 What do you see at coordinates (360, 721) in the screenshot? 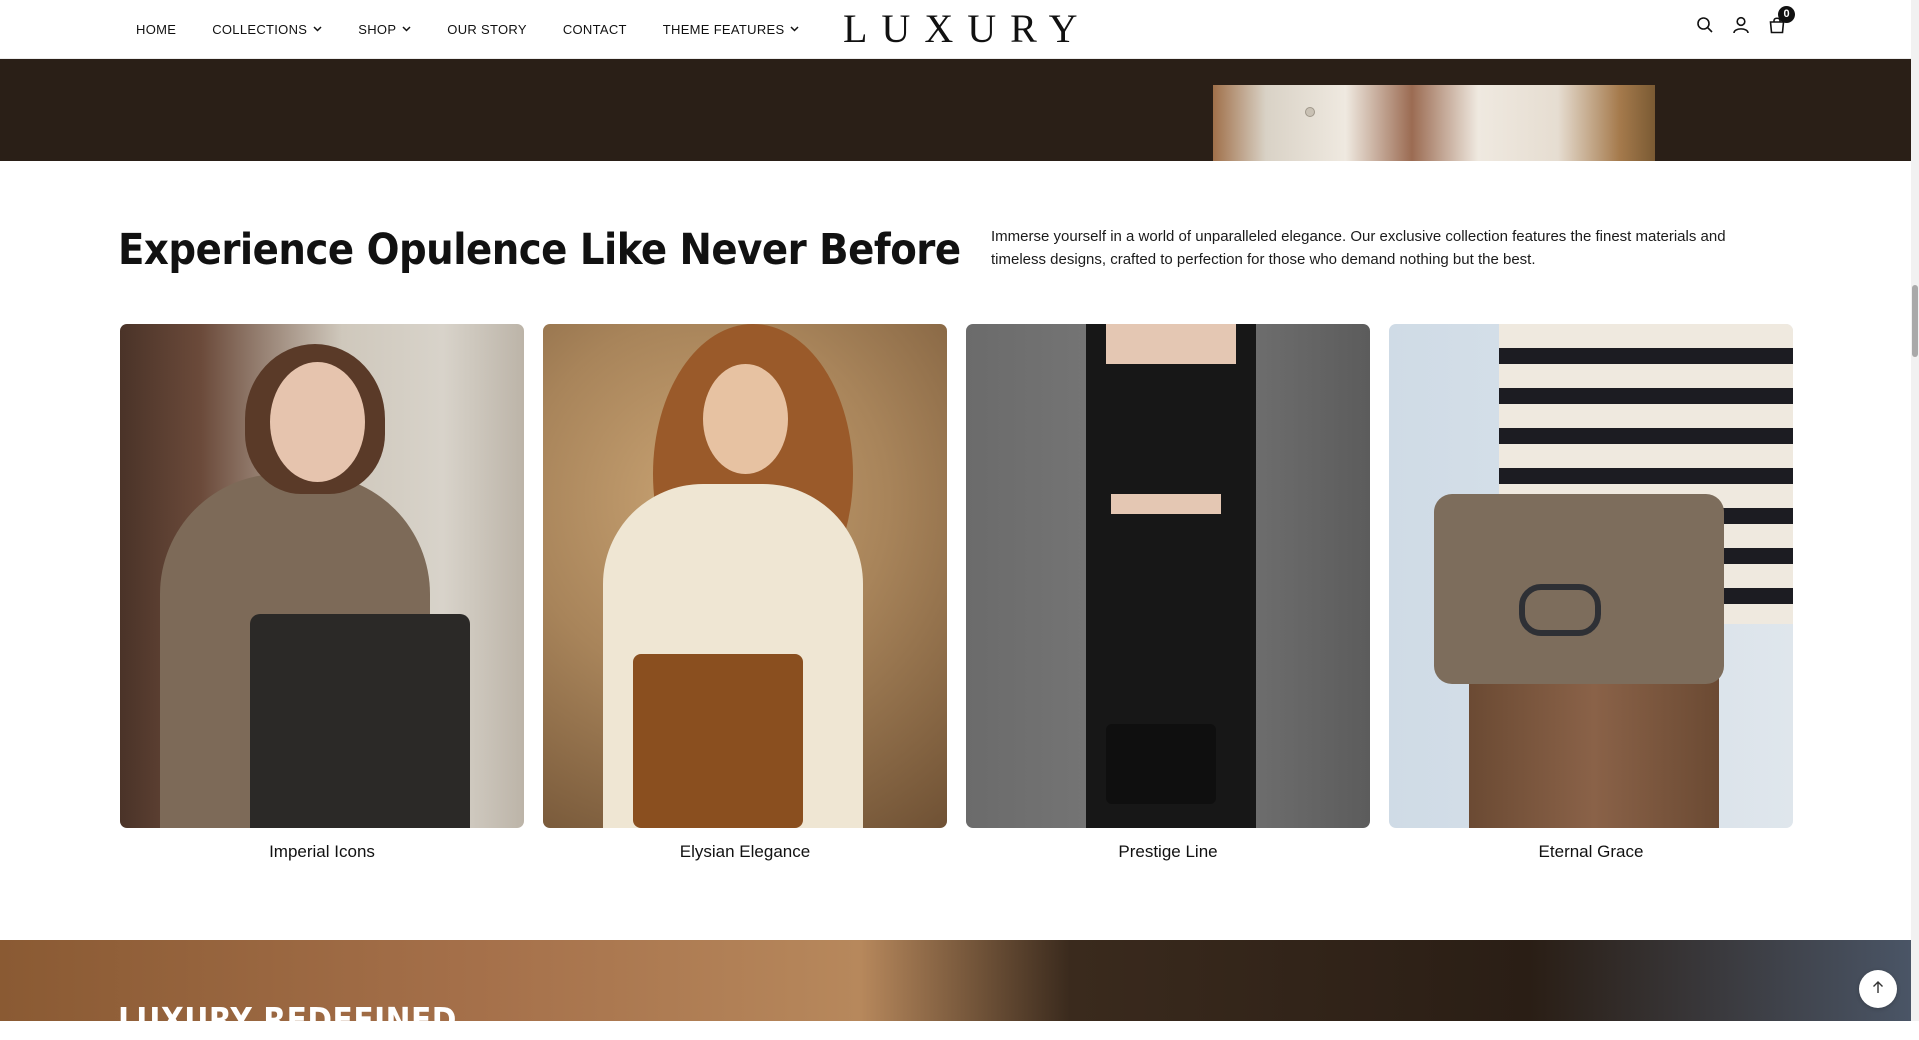
I see `tote-bag-shape` at bounding box center [360, 721].